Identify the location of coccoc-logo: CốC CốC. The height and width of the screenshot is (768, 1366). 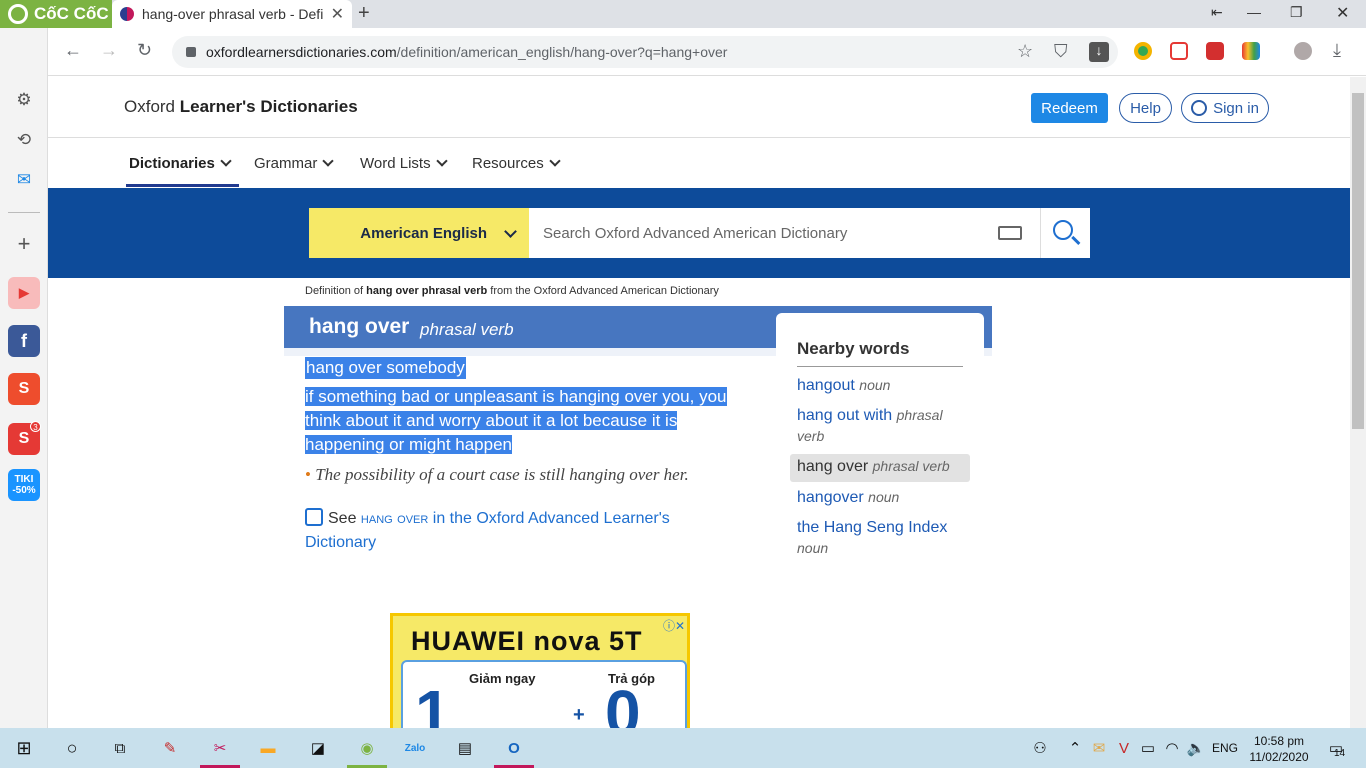
(56, 14).